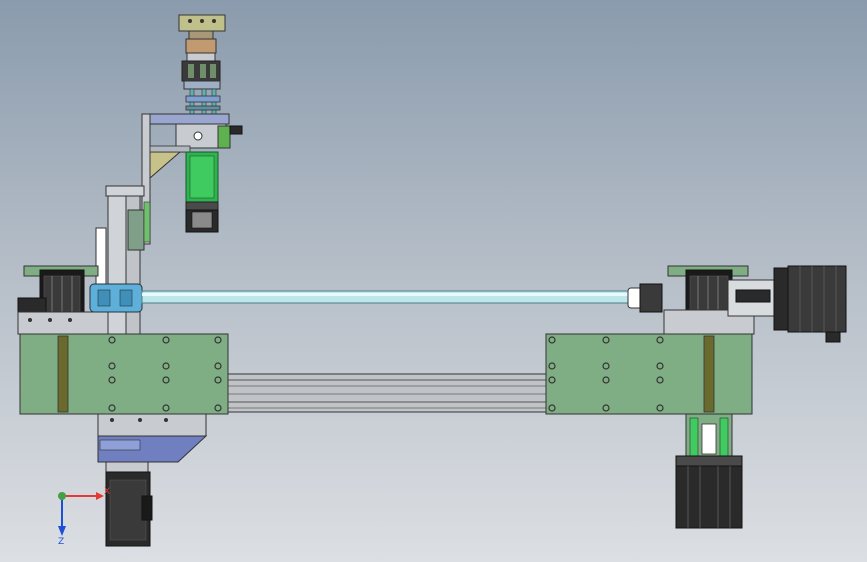  What do you see at coordinates (202, 69) in the screenshot?
I see `top-z-module` at bounding box center [202, 69].